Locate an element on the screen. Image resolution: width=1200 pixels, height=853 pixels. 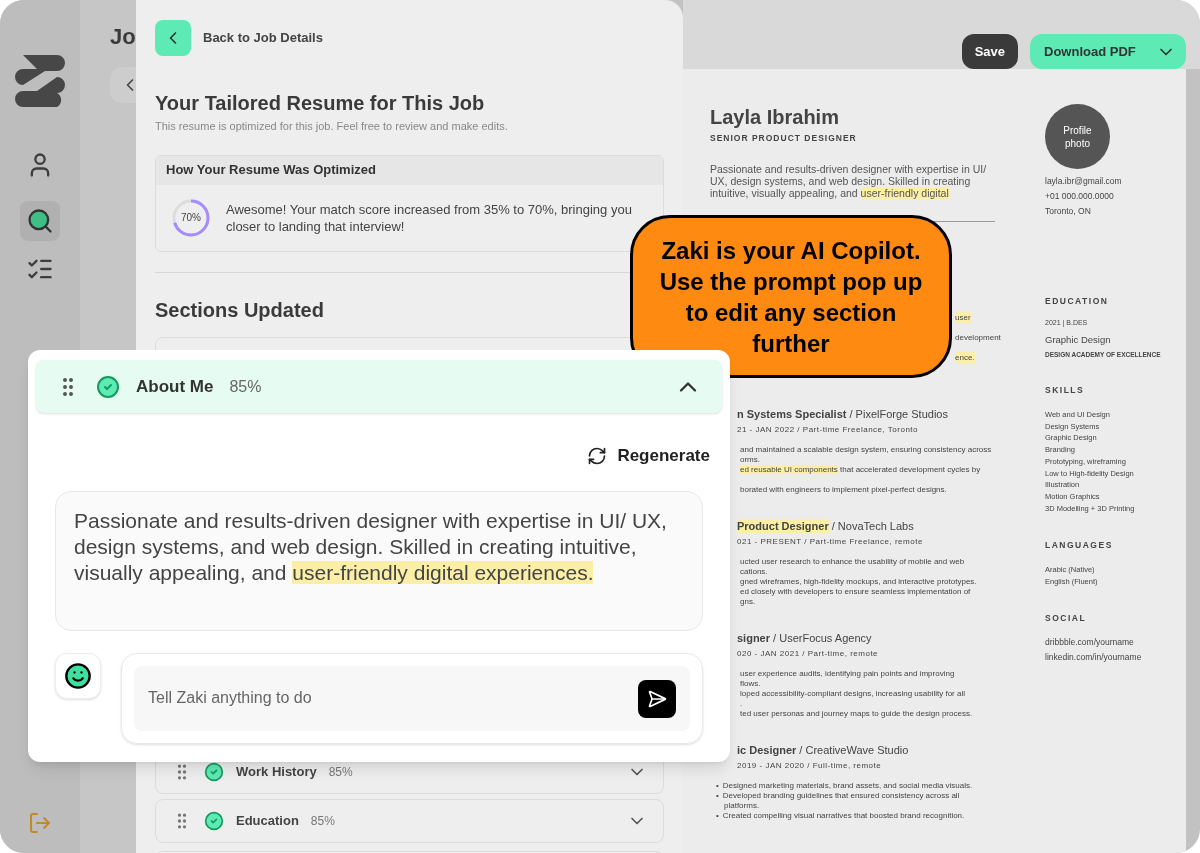
card-heading: How Your Resume Was Optimized is located at coordinates (271, 170).